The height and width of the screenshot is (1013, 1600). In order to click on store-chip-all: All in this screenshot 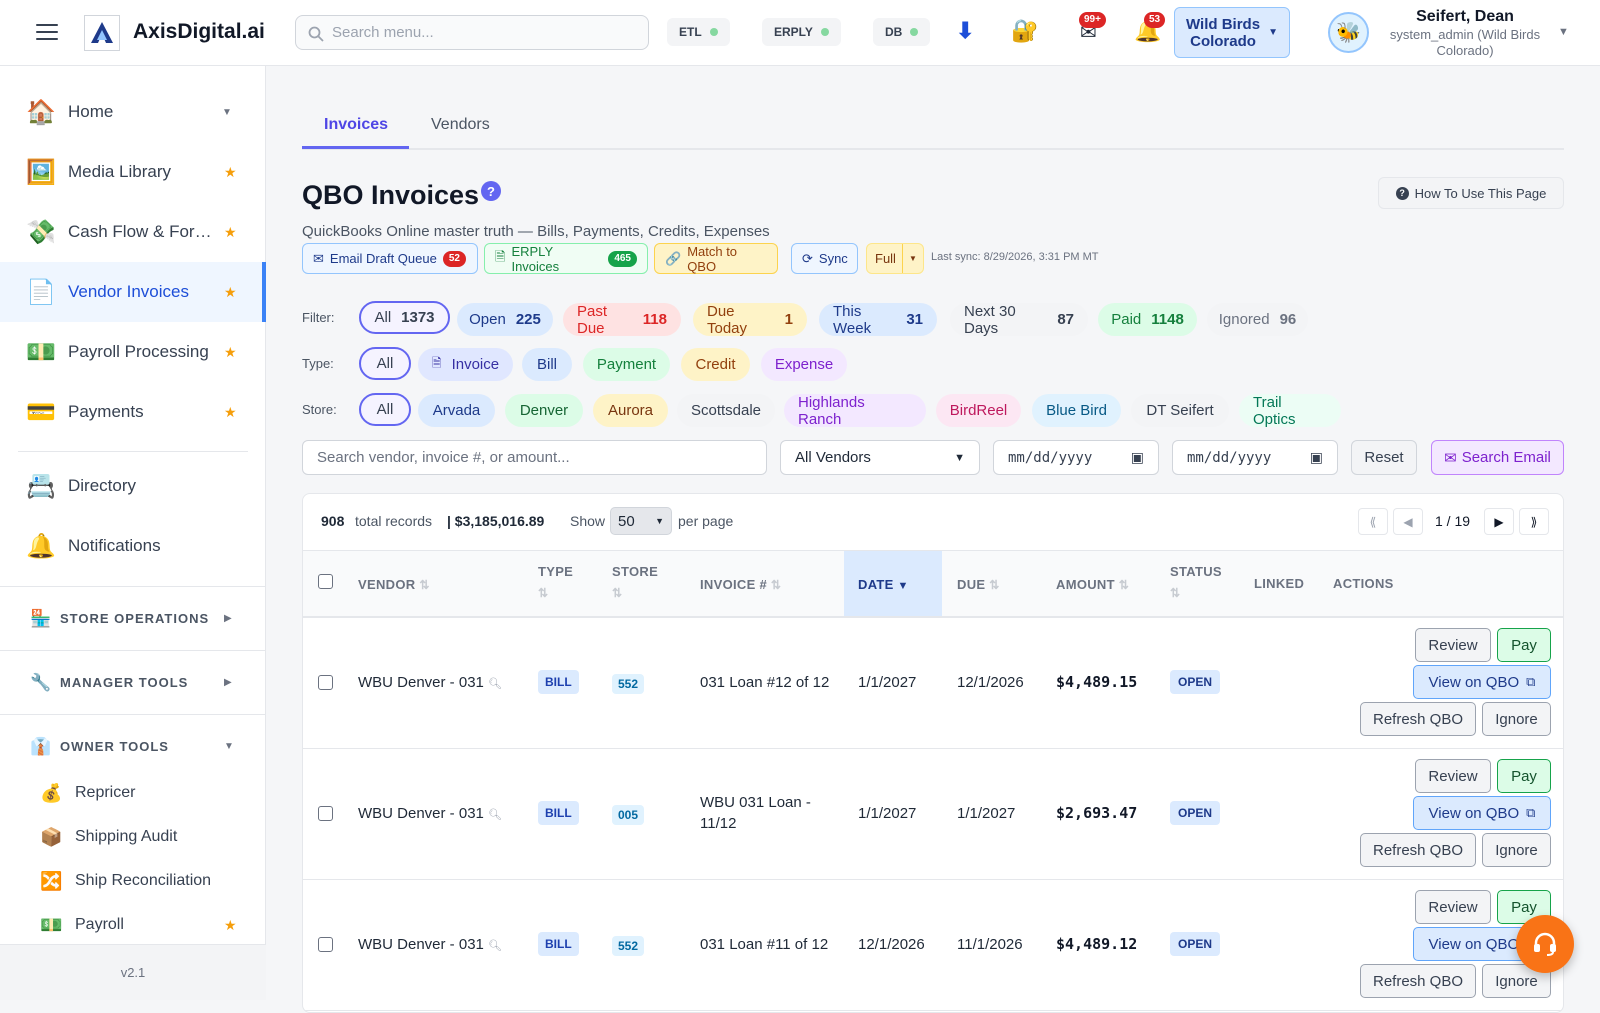, I will do `click(385, 409)`.